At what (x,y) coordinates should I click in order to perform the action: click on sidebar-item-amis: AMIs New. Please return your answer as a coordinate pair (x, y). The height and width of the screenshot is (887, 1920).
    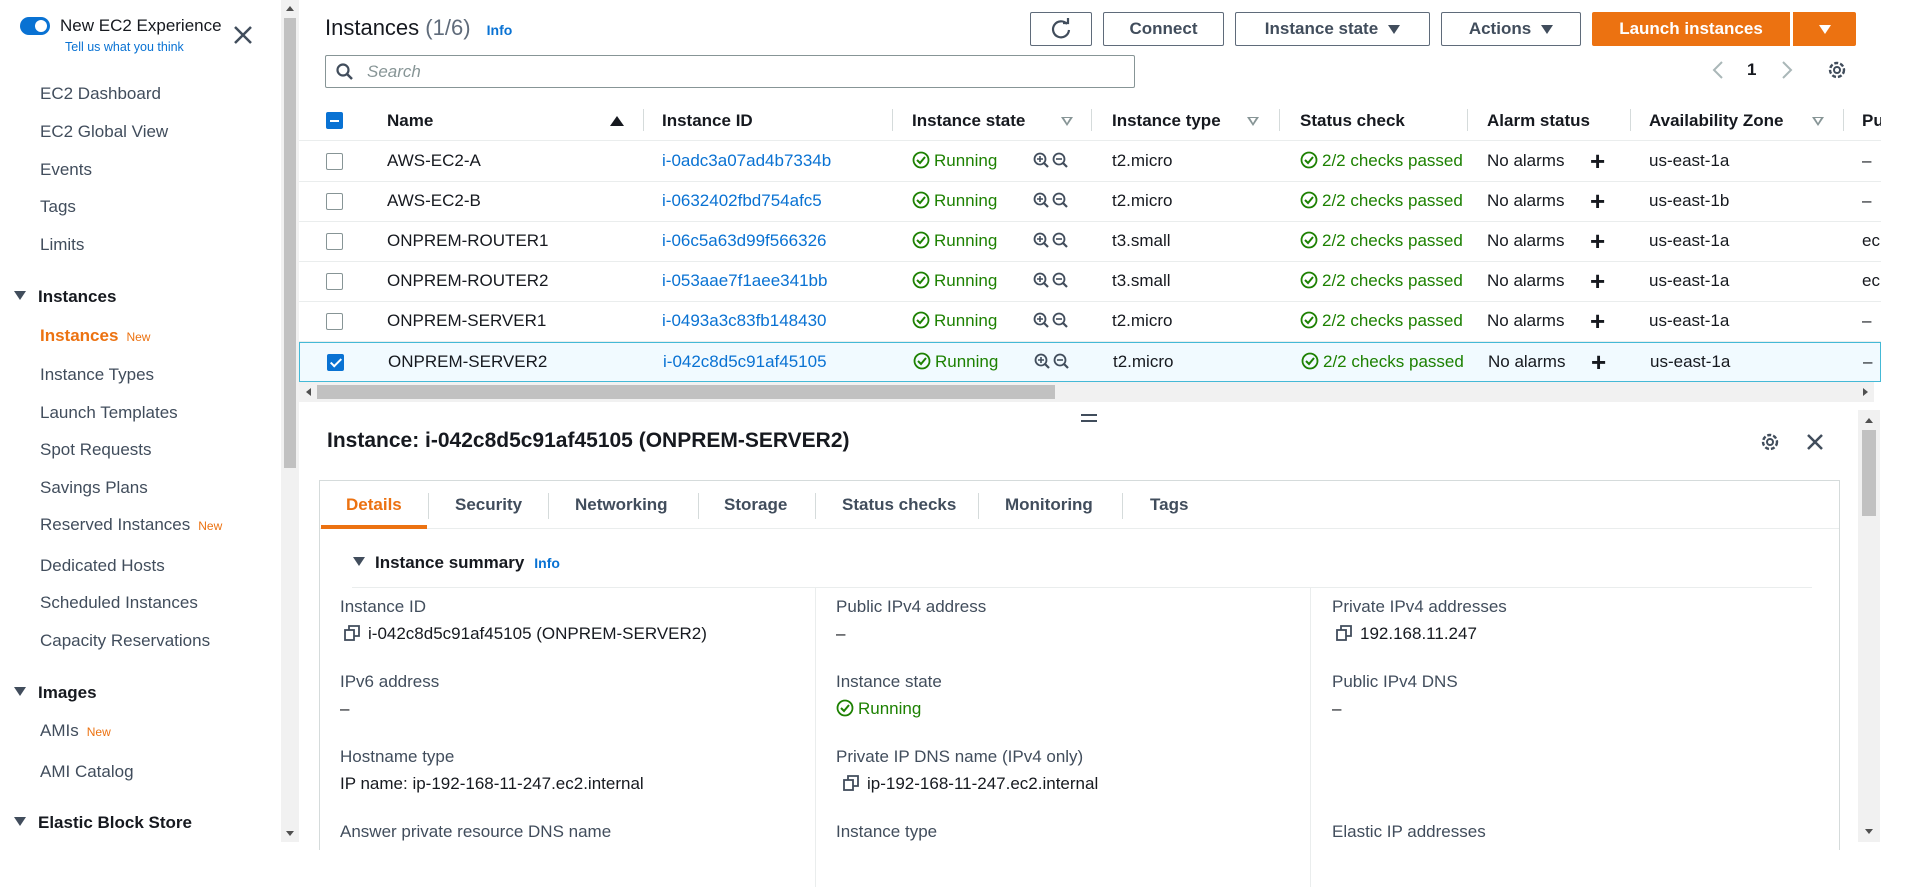
    Looking at the image, I should click on (75, 731).